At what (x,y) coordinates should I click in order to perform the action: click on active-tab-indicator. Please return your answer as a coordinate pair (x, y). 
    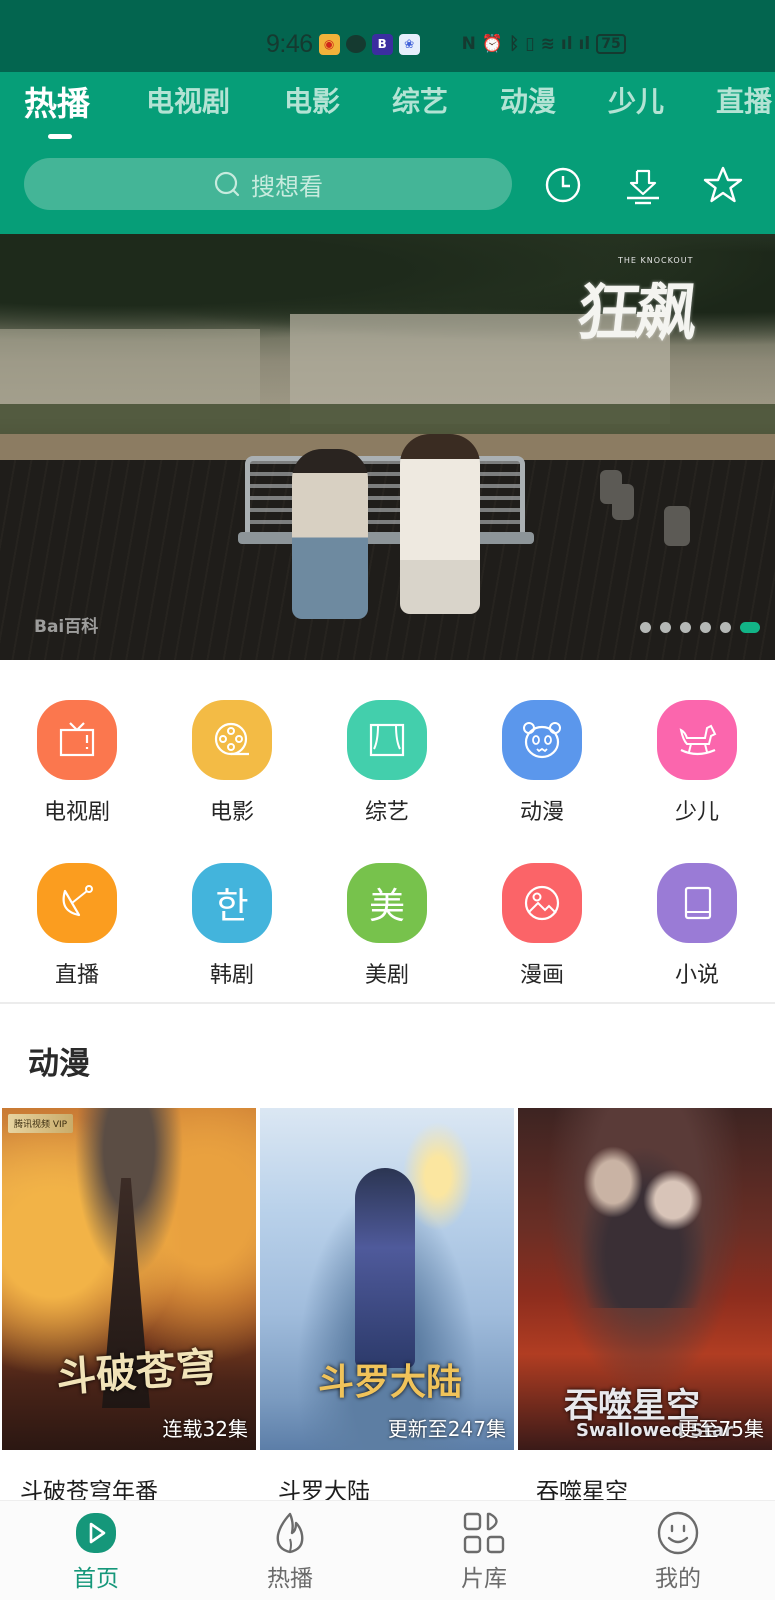
    Looking at the image, I should click on (60, 136).